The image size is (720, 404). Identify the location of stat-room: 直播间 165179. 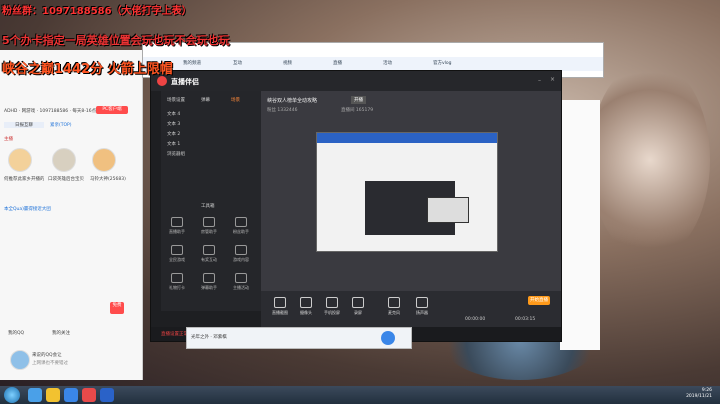
(357, 110).